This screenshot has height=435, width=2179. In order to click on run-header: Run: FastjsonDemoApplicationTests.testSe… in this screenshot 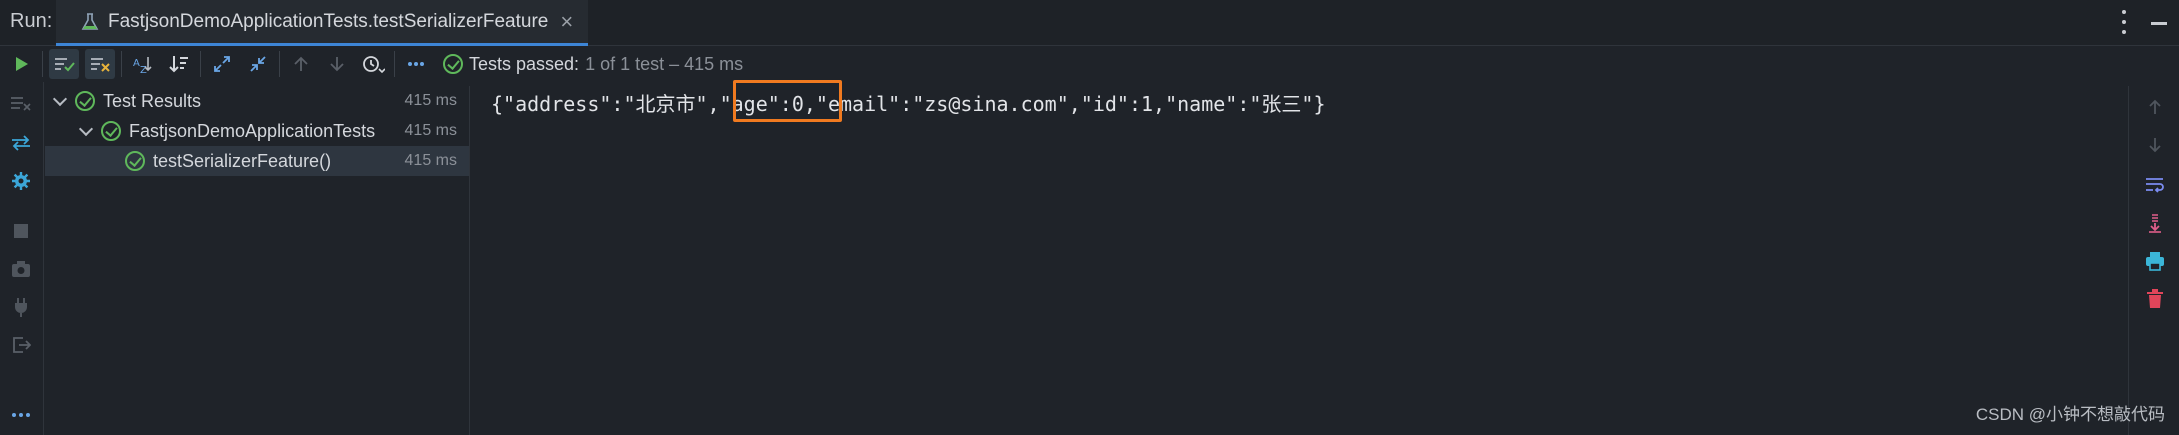, I will do `click(1089, 23)`.